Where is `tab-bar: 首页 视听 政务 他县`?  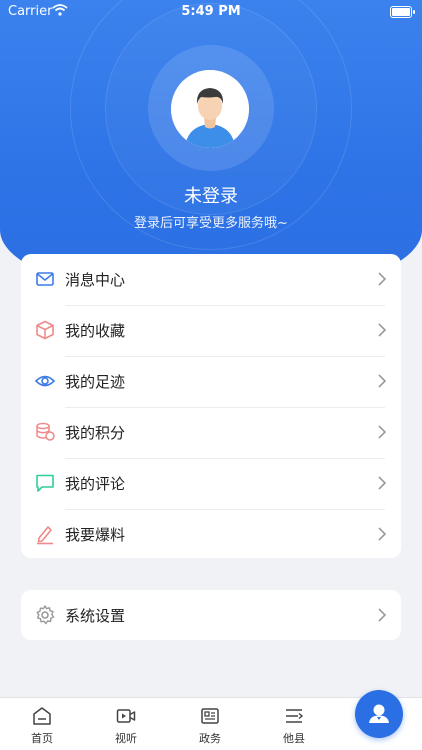
tab-bar: 首页 视听 政务 他县 is located at coordinates (211, 720).